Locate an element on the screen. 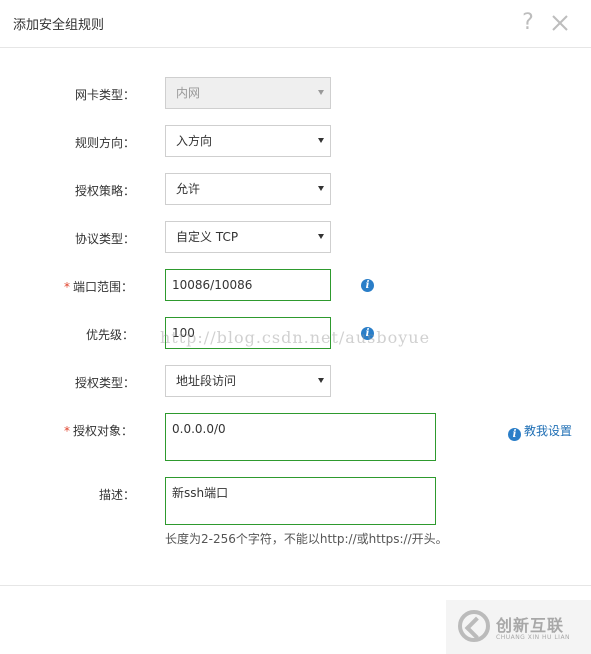  direction-label: 规则方向： is located at coordinates (105, 143).